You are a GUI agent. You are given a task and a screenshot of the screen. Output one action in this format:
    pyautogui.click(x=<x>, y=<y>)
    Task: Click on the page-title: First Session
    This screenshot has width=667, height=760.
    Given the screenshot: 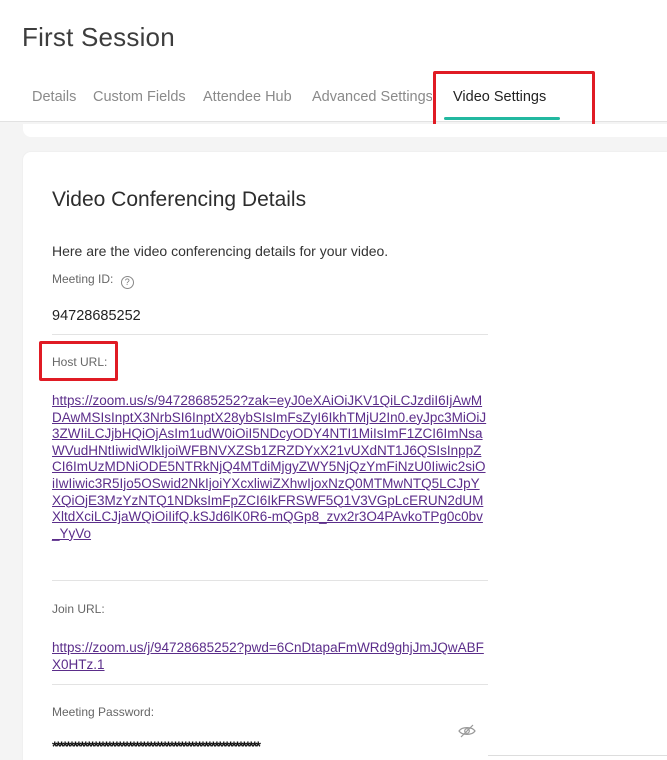 What is the action you would take?
    pyautogui.click(x=98, y=37)
    